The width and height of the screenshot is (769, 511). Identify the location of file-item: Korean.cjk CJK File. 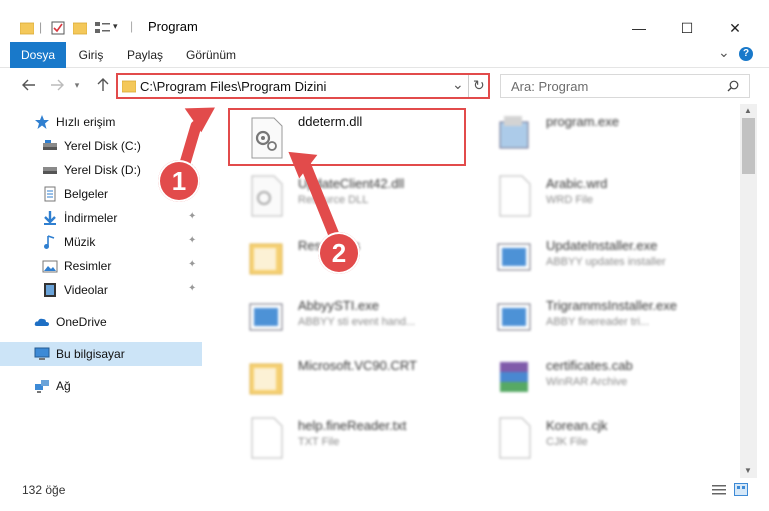
(600, 438).